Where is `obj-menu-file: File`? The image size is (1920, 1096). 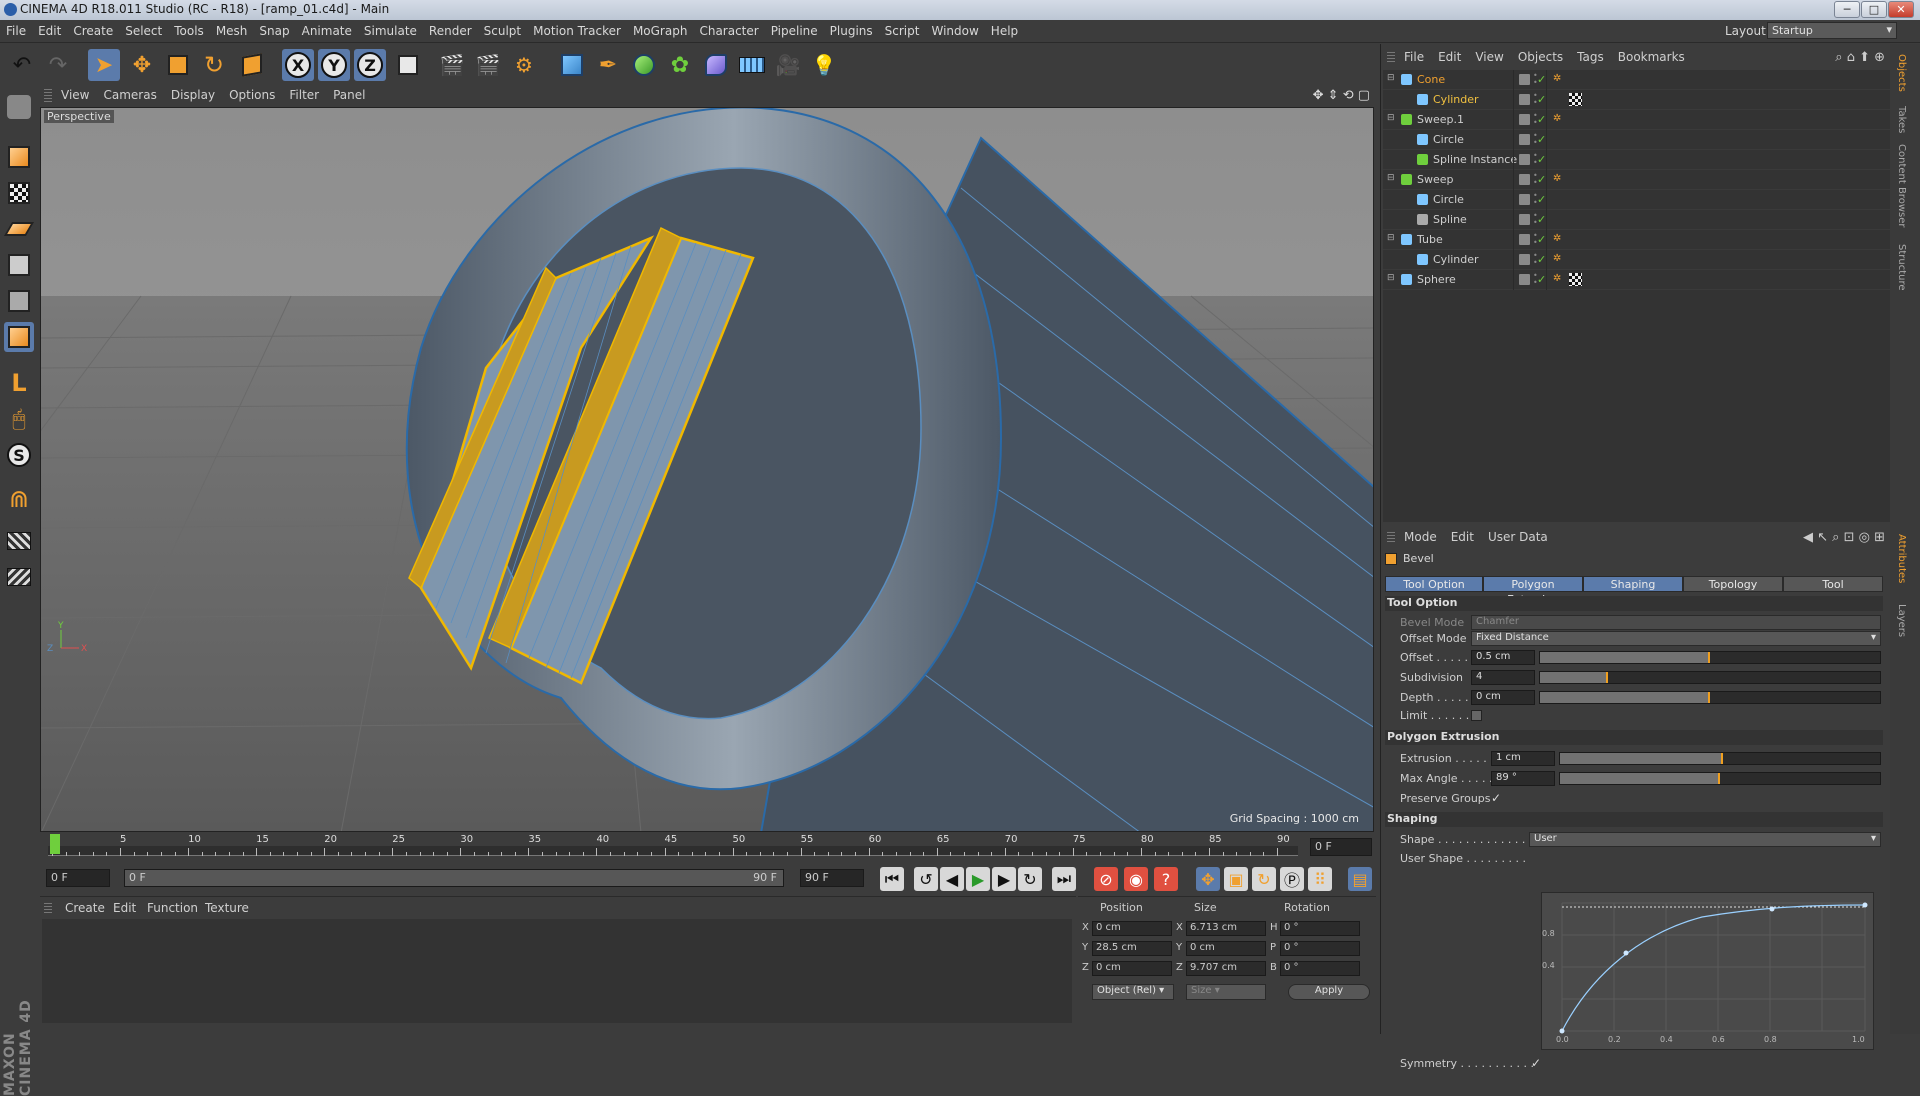
obj-menu-file: File is located at coordinates (1414, 57).